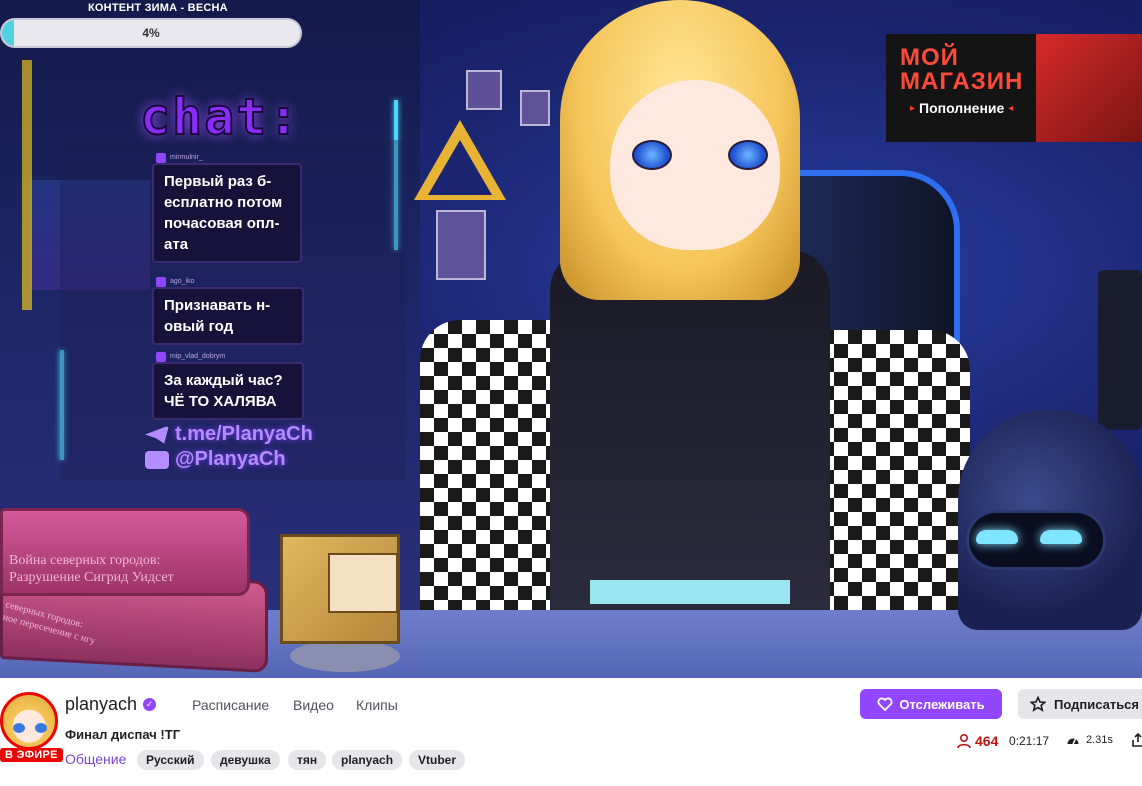  What do you see at coordinates (313, 705) in the screenshot?
I see `nav-videos: Видео` at bounding box center [313, 705].